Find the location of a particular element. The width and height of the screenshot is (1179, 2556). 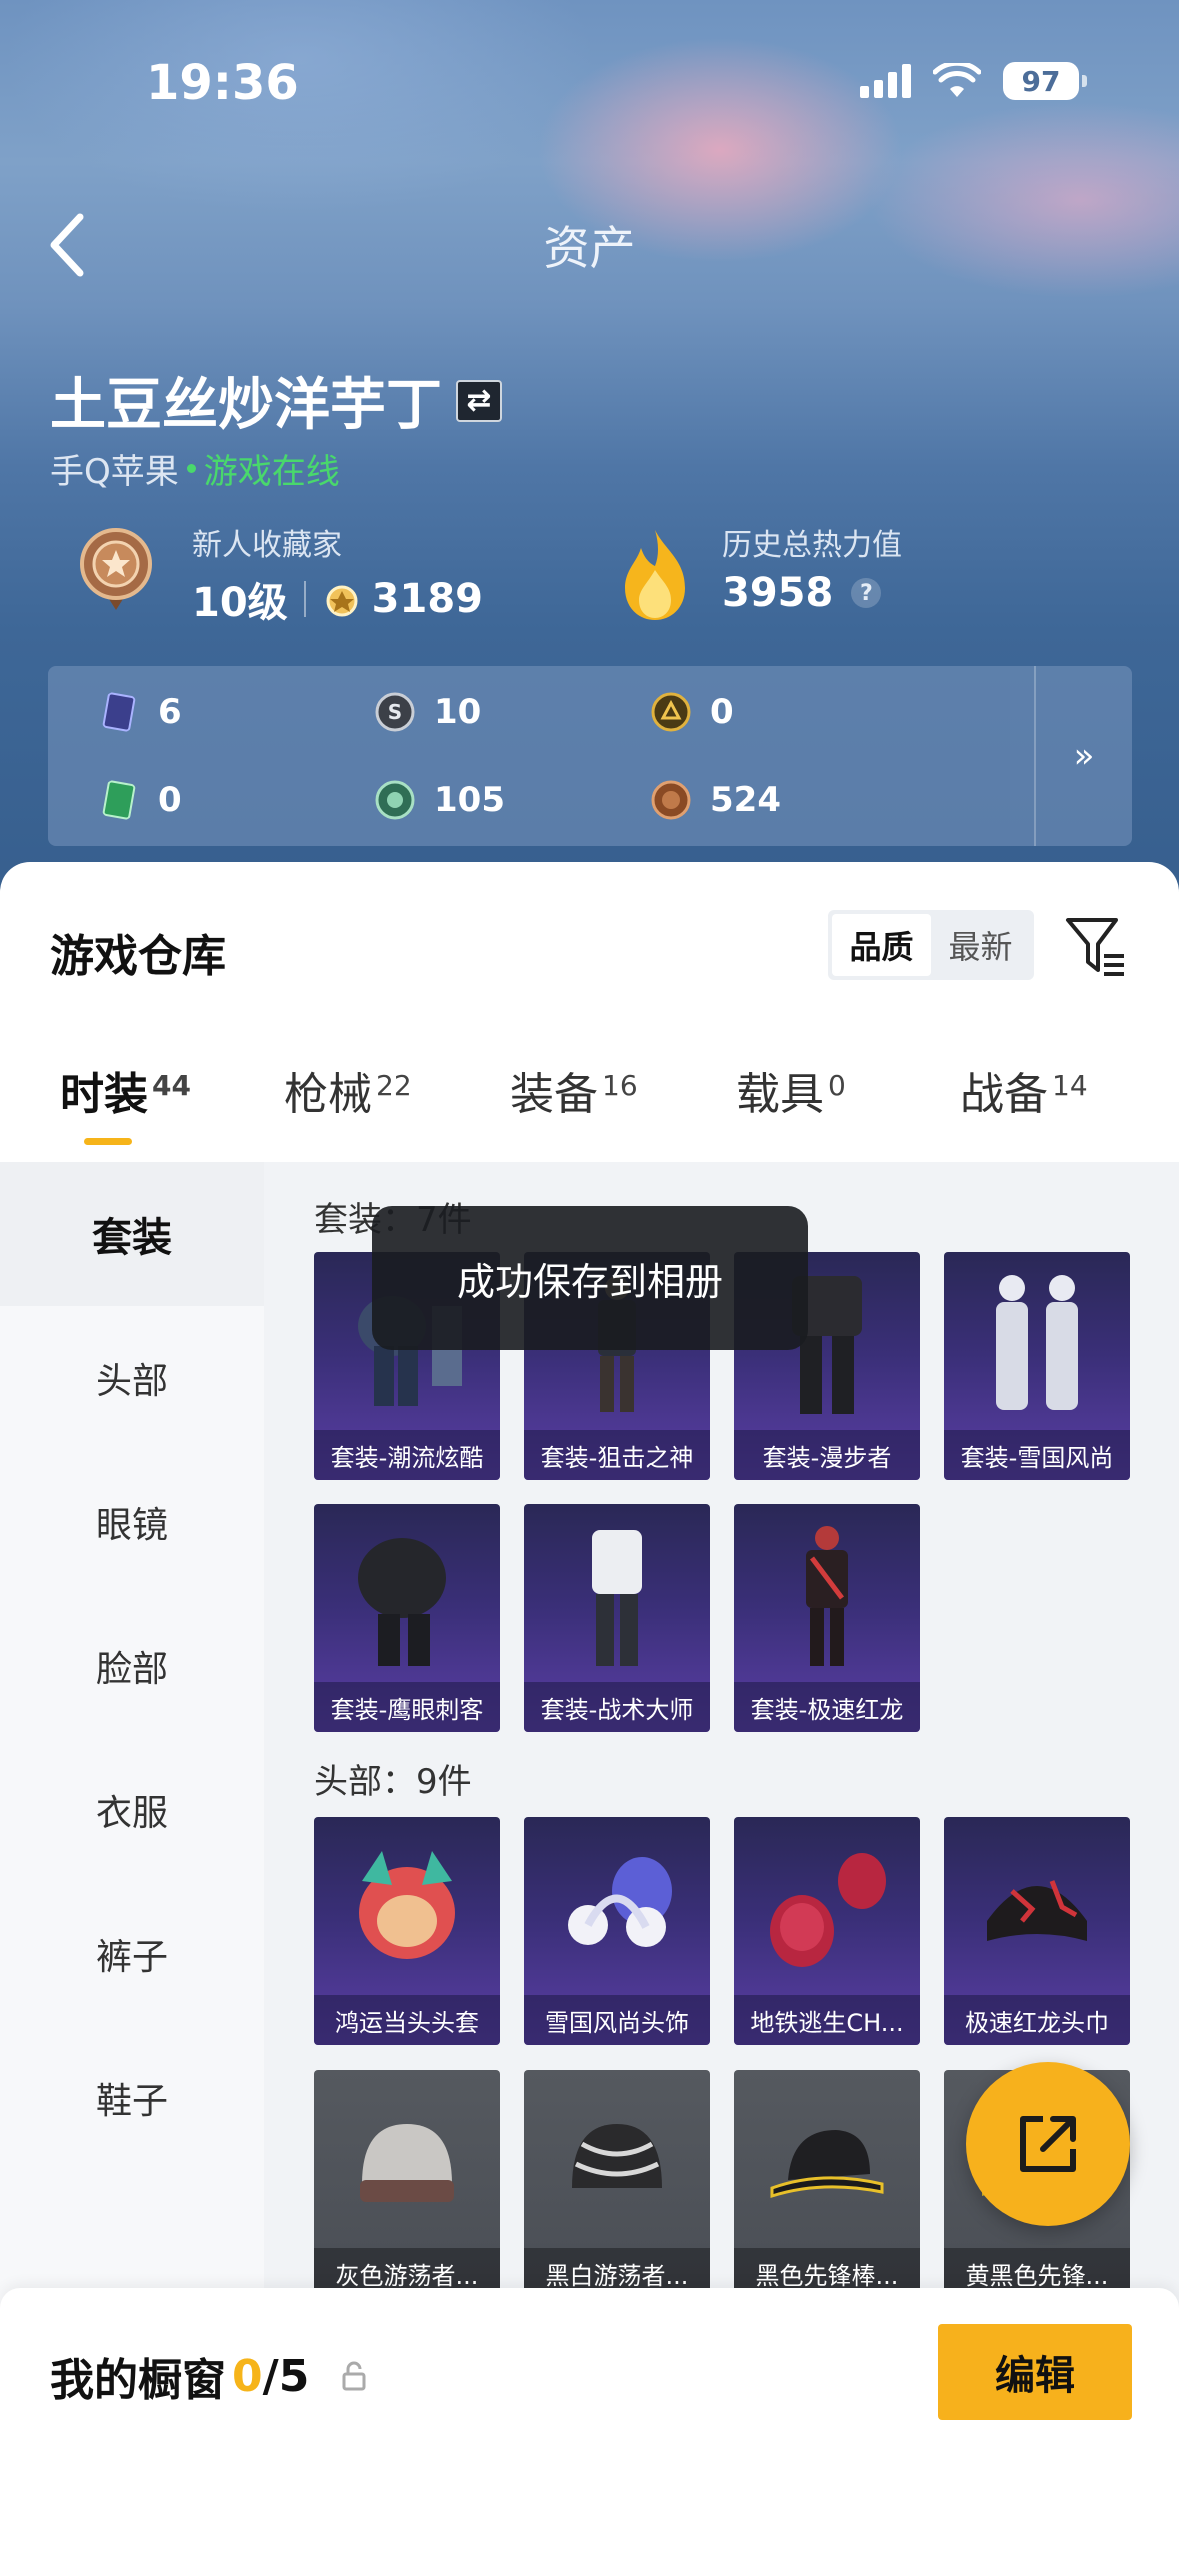

page-title: 资产 is located at coordinates (589, 248).